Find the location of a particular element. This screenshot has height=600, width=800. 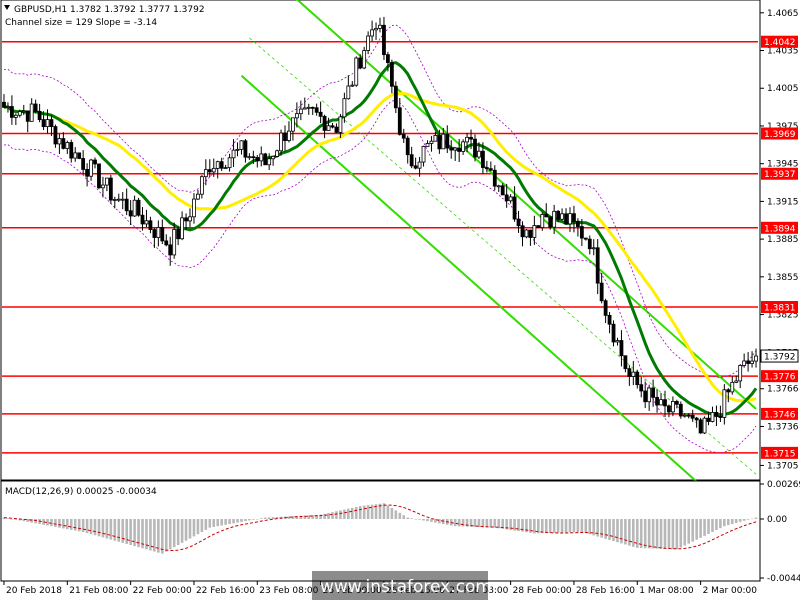

level-tag: 1.3969 is located at coordinates (779, 133).